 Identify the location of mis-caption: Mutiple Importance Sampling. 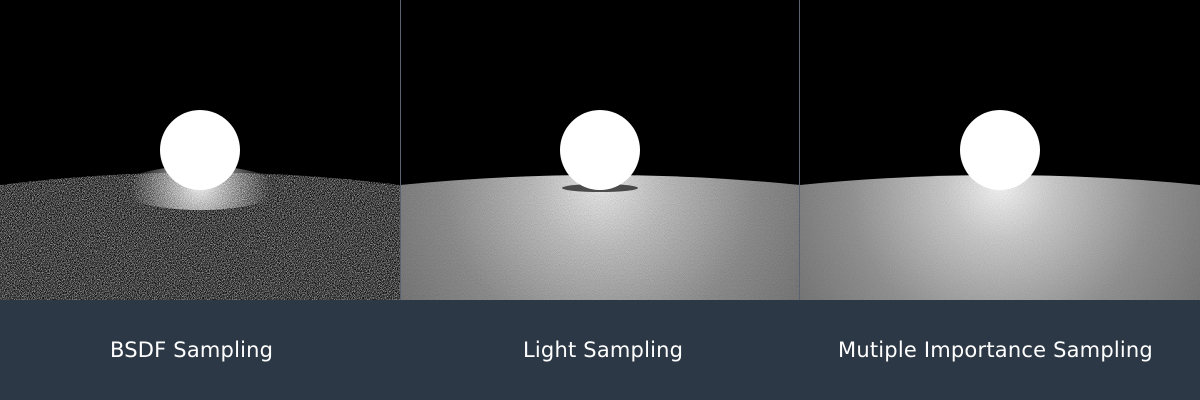
(995, 350).